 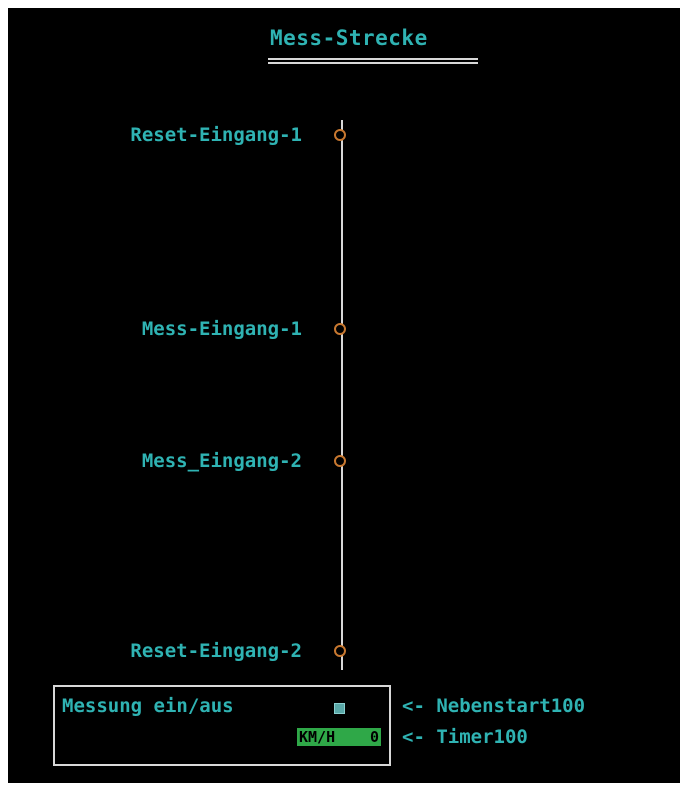 What do you see at coordinates (216, 135) in the screenshot?
I see `sensor-label-reset-1: Reset-Eingang-1` at bounding box center [216, 135].